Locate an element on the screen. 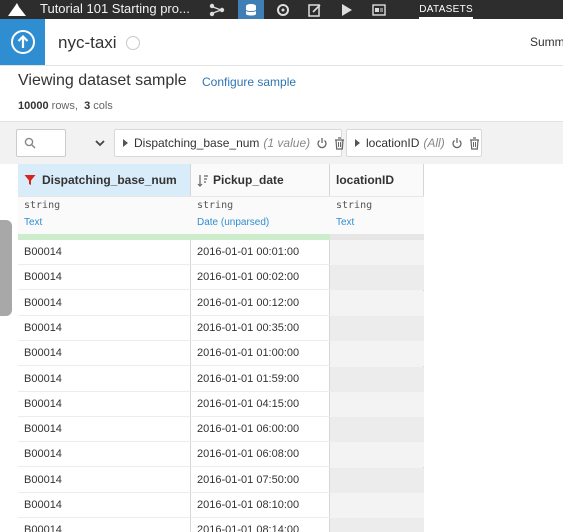 This screenshot has width=563, height=532. column-header-locationid: locationID is located at coordinates (377, 180).